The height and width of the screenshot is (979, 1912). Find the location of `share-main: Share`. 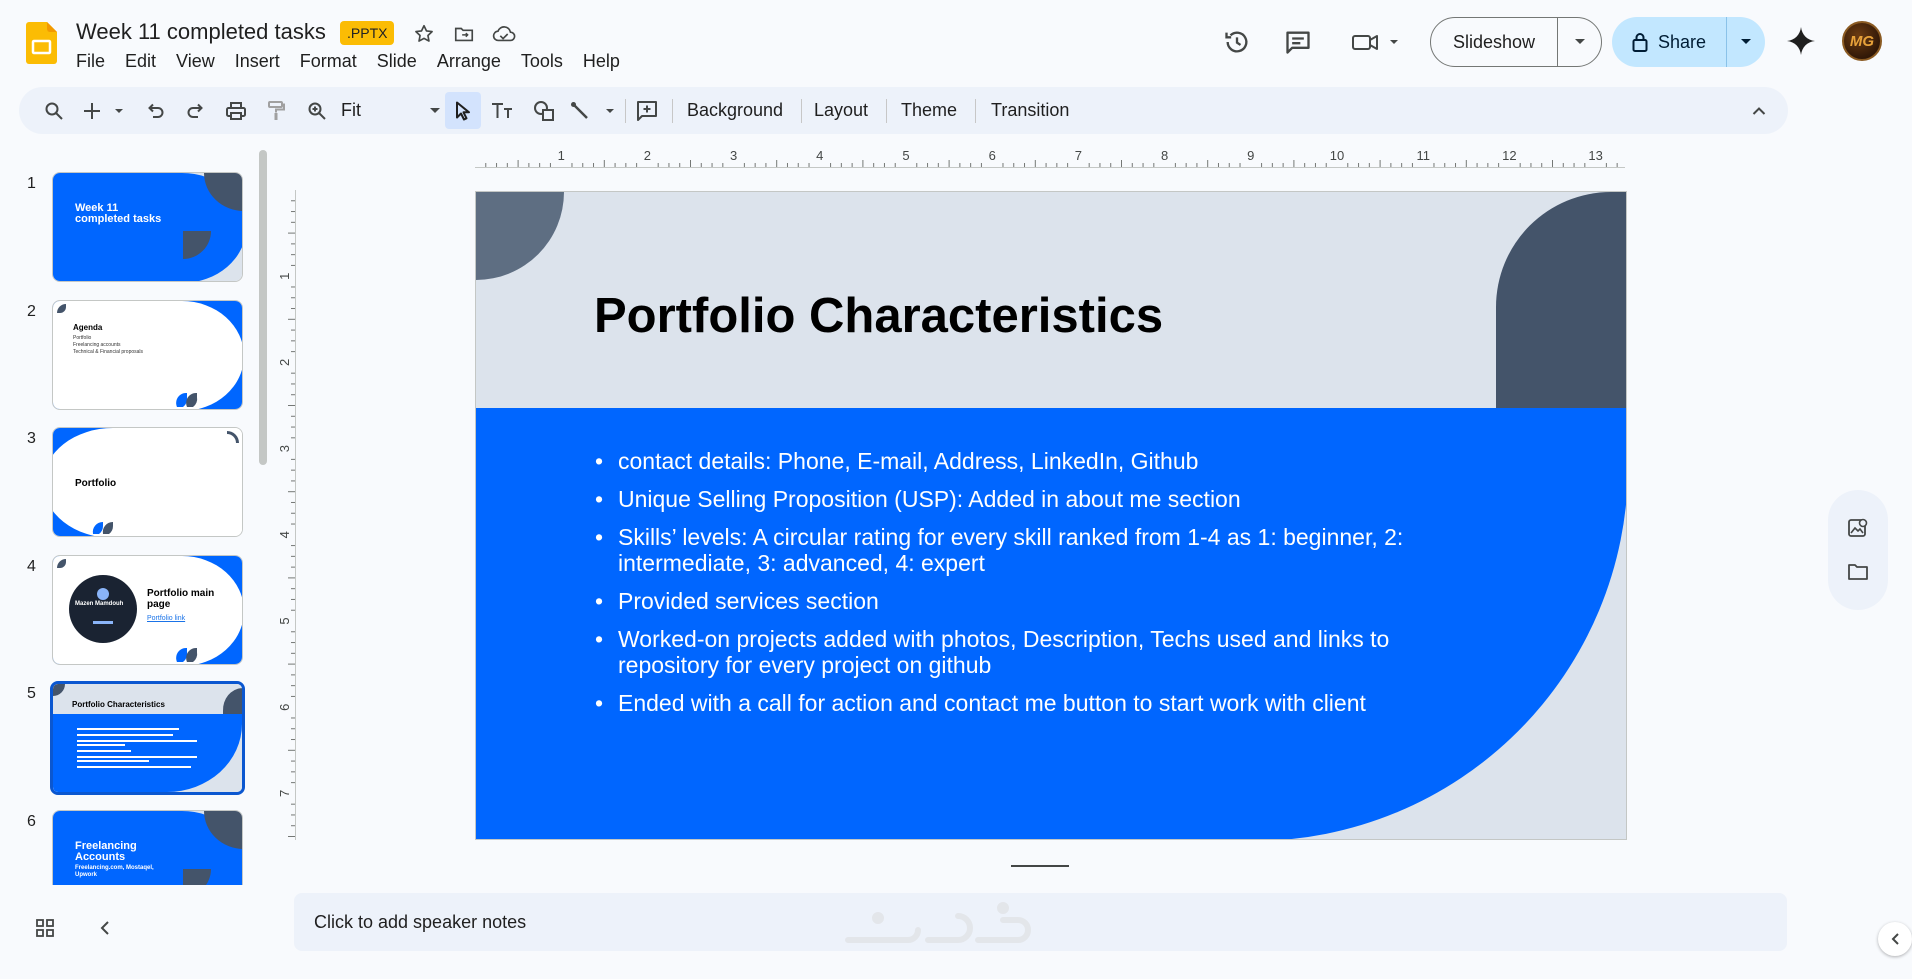

share-main: Share is located at coordinates (1669, 42).